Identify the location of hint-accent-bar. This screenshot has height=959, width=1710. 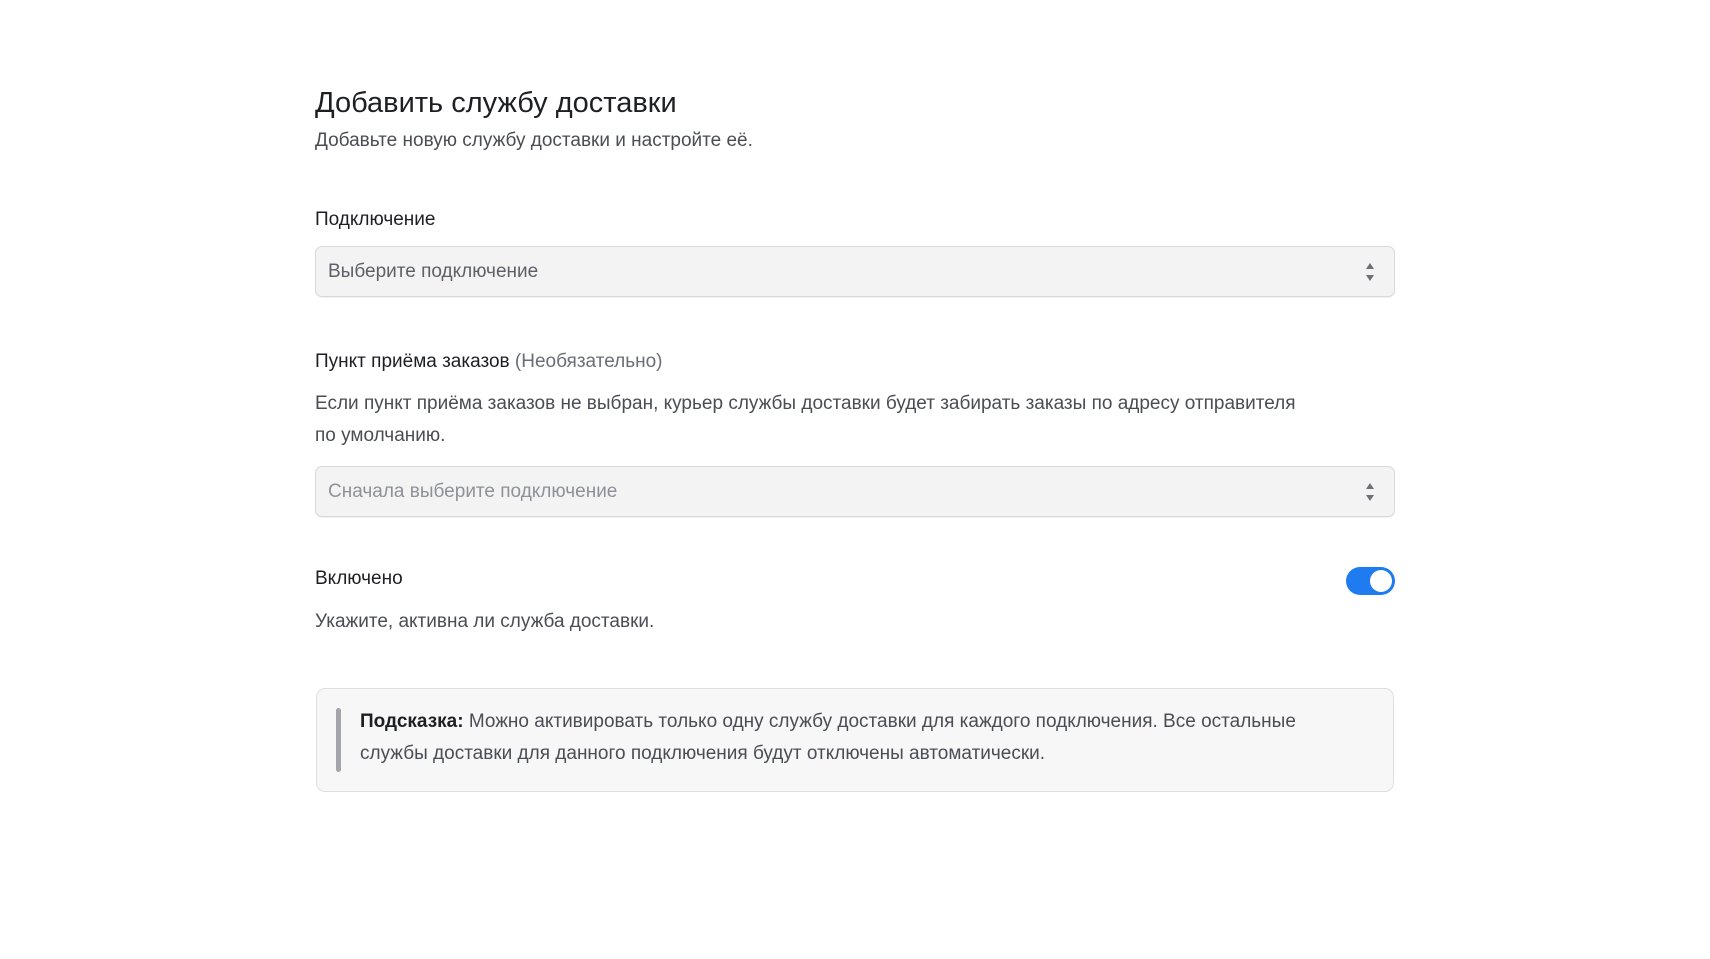
(338, 740).